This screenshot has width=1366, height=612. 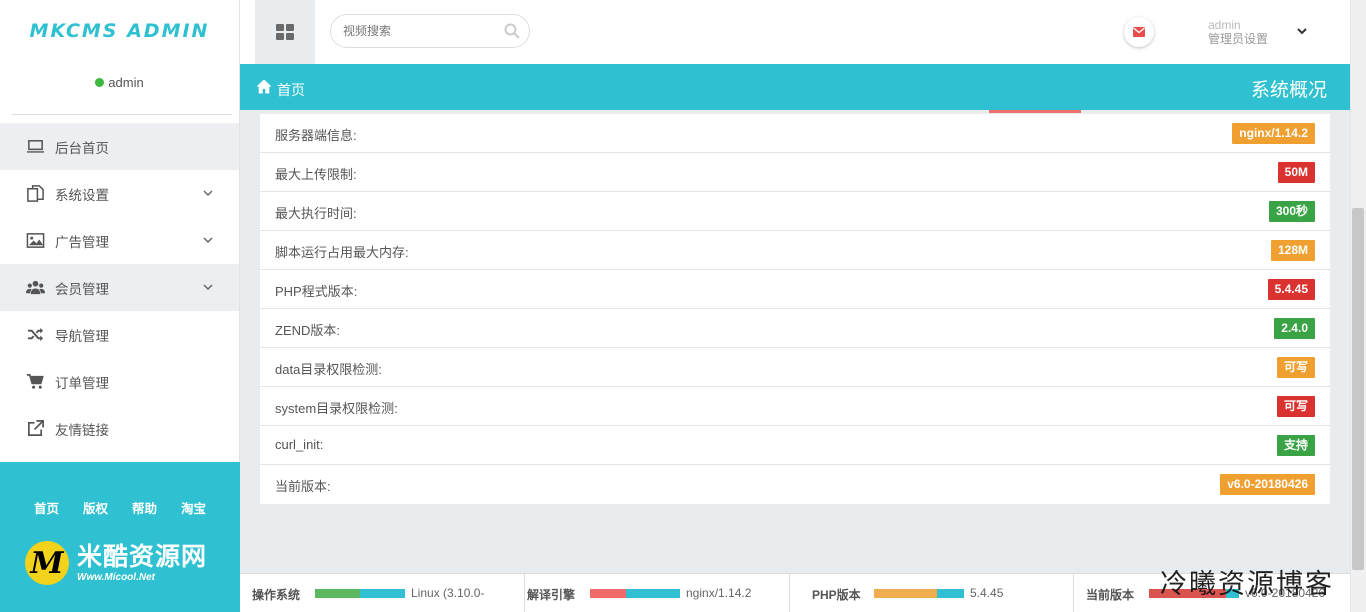 What do you see at coordinates (1295, 445) in the screenshot?
I see `status-badge: 支持` at bounding box center [1295, 445].